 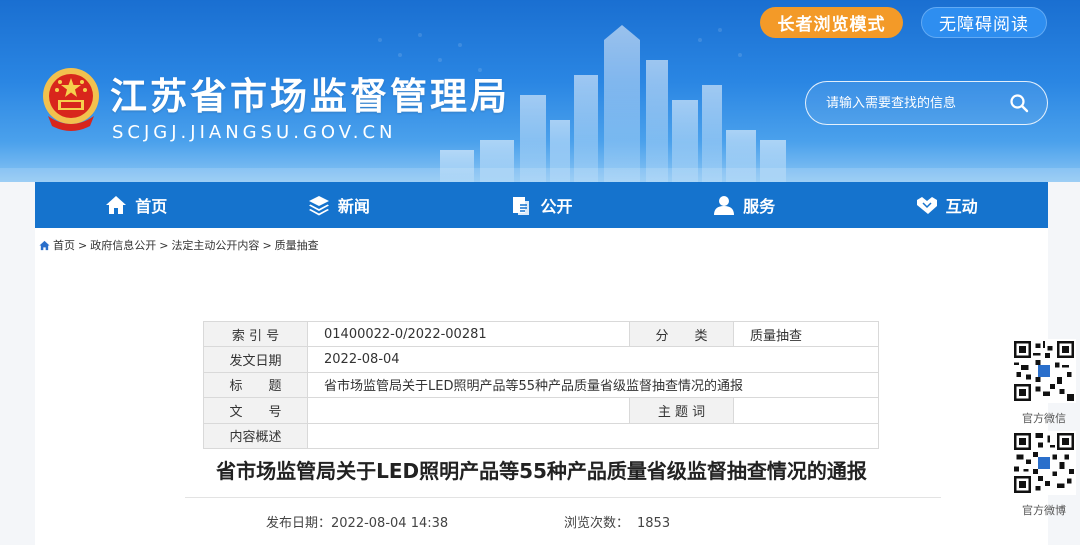 What do you see at coordinates (255, 435) in the screenshot?
I see `meta-label-summary: 内容概述` at bounding box center [255, 435].